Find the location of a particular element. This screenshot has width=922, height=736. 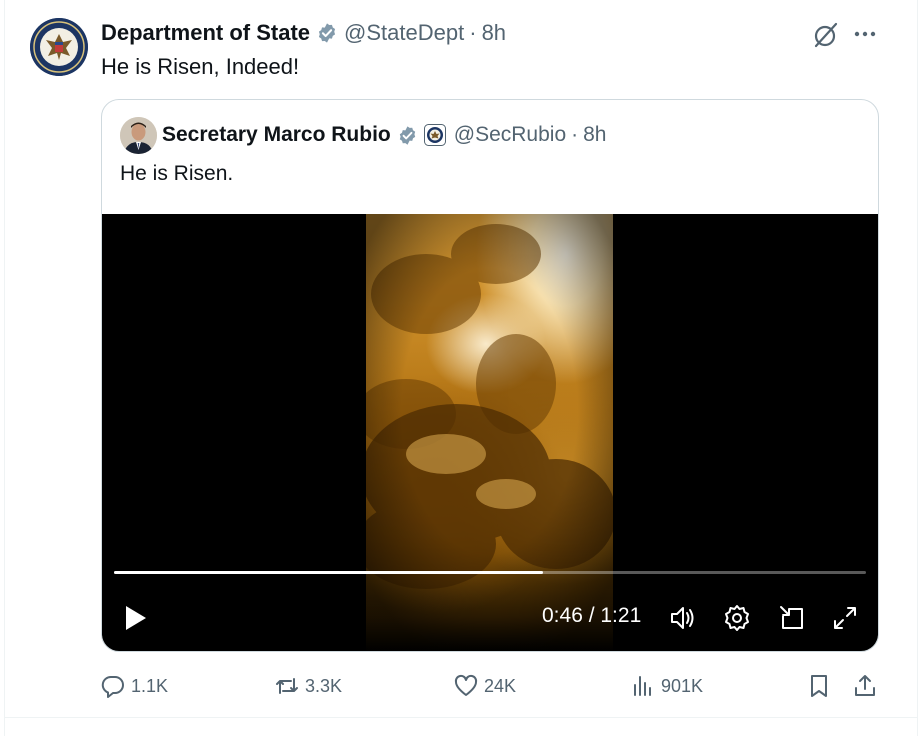

reply-icon is located at coordinates (112, 686).